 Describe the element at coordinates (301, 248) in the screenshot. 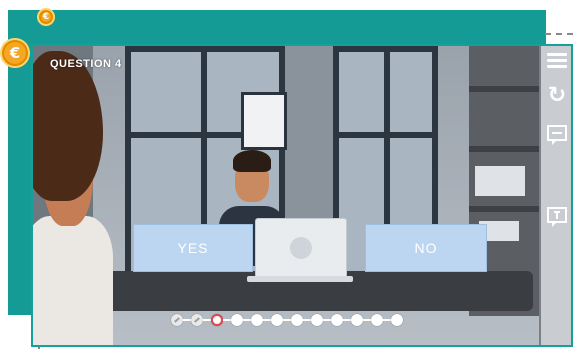

I see `laptop` at that location.